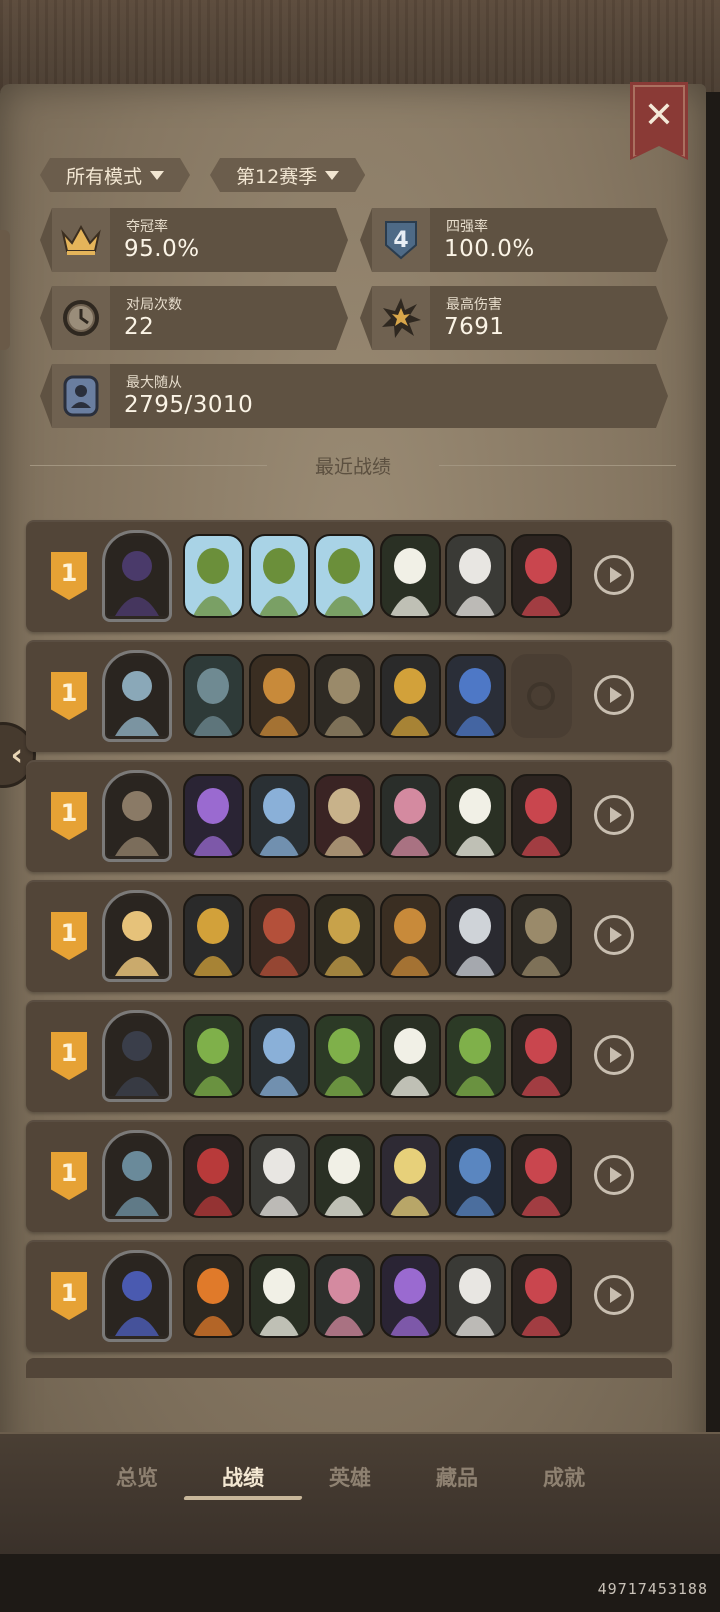 This screenshot has height=1612, width=720. I want to click on bat-villain-hero-icon, so click(137, 576).